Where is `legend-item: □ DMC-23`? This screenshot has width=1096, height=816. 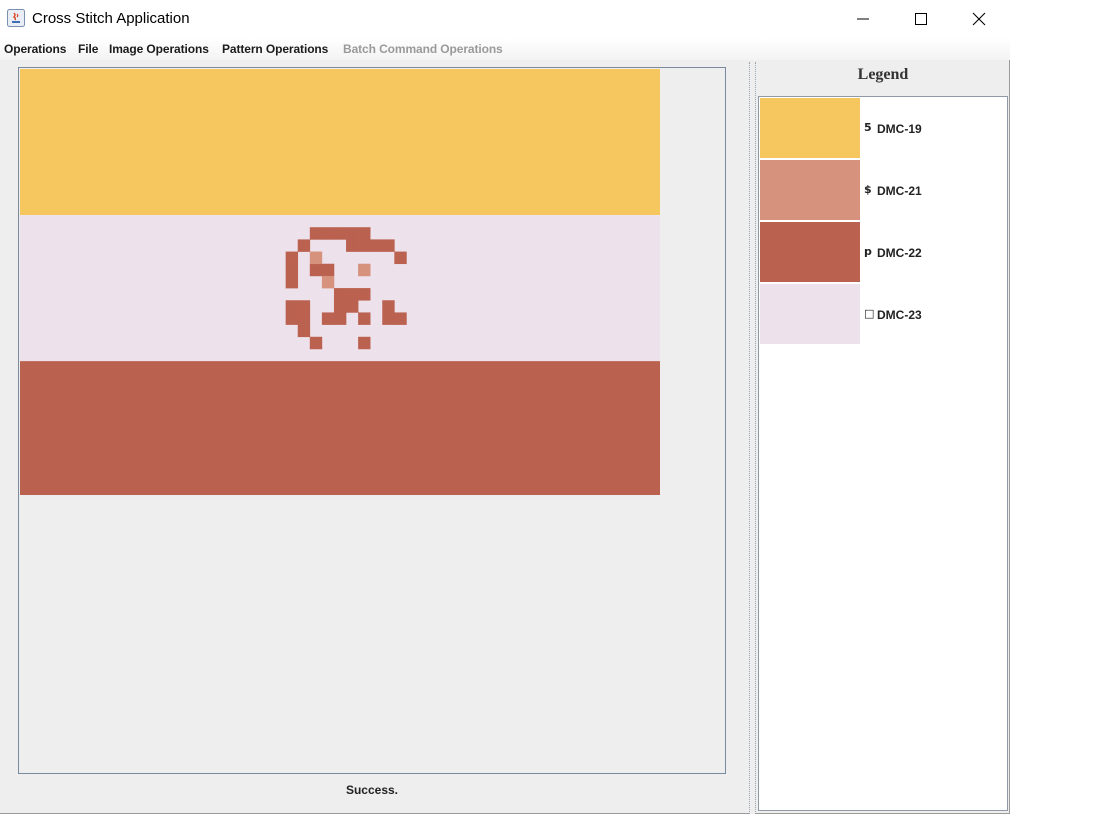
legend-item: □ DMC-23 is located at coordinates (884, 314).